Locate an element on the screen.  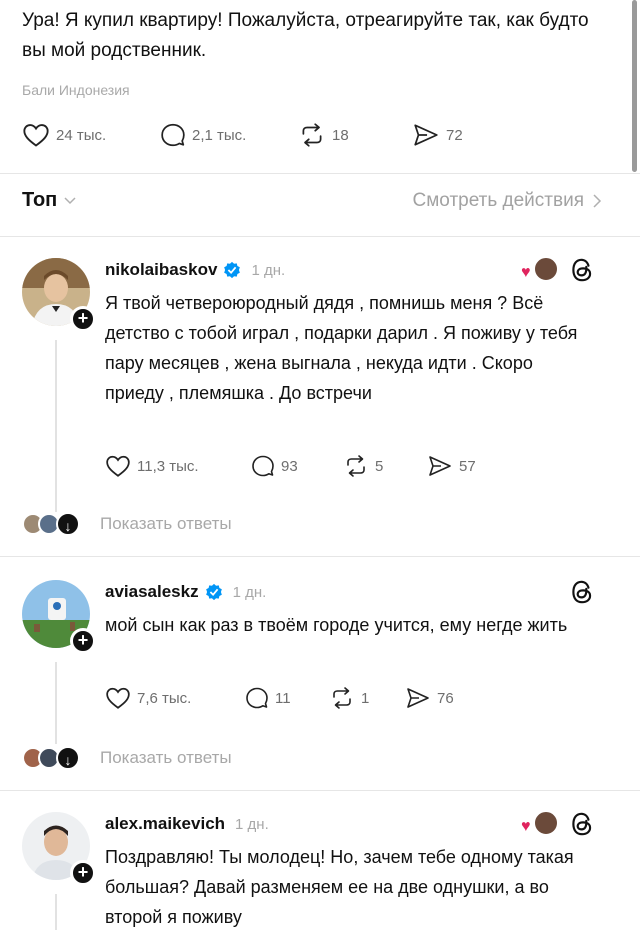
reply-header: aviasaleskz 1 дн. is located at coordinates (355, 592).